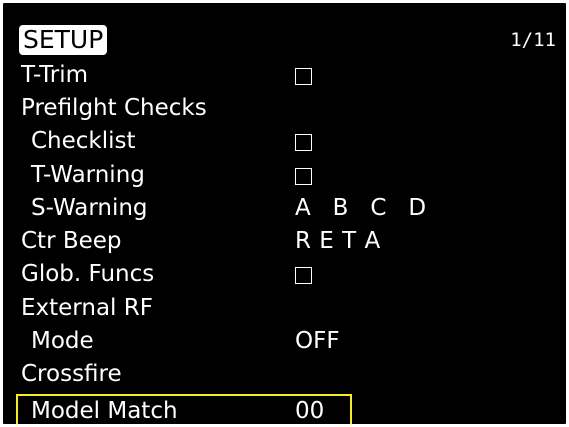  I want to click on s-warning-switches: A B C D, so click(360, 208).